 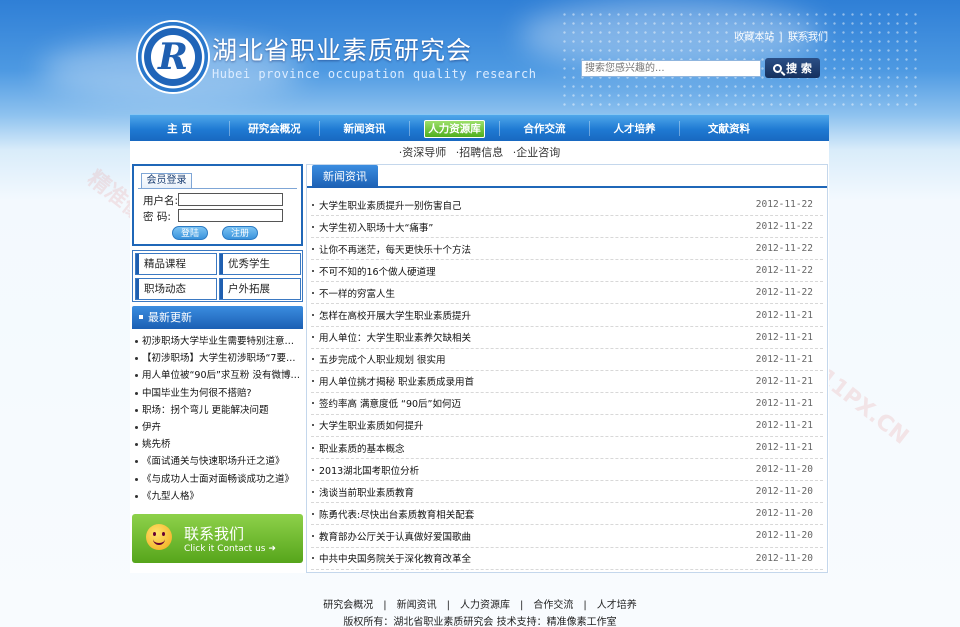 What do you see at coordinates (392, 514) in the screenshot?
I see `news-title: 陈勇代表:尽快出台素质教育相关配套` at bounding box center [392, 514].